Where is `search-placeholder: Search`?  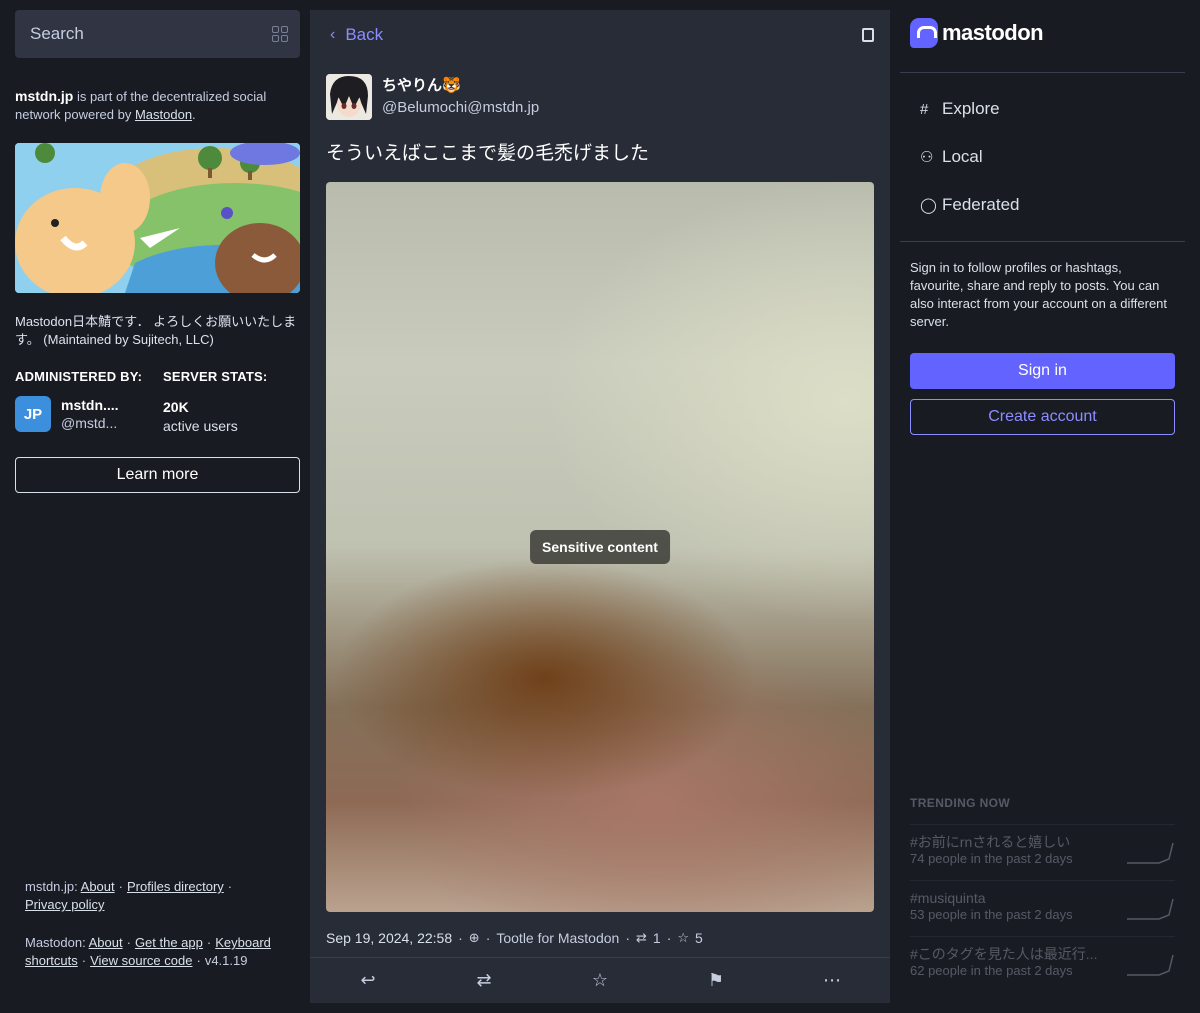 search-placeholder: Search is located at coordinates (57, 33).